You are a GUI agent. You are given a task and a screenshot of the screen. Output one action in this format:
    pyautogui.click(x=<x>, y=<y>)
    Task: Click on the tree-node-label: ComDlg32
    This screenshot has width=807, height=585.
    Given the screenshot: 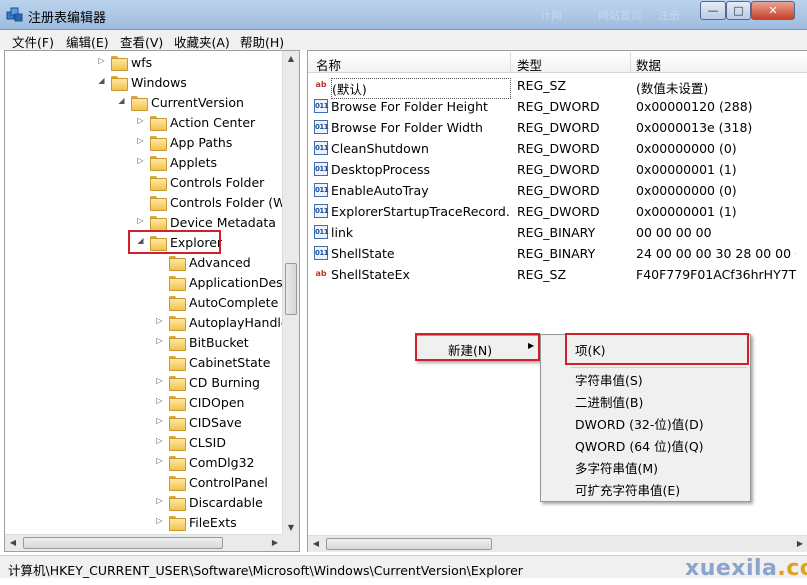 What is the action you would take?
    pyautogui.click(x=222, y=462)
    